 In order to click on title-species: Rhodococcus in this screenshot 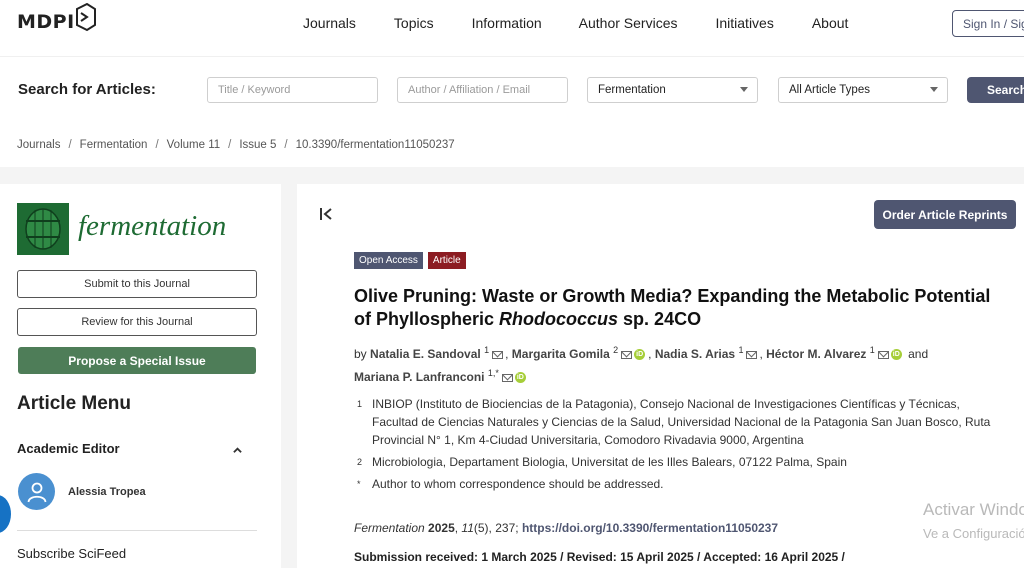, I will do `click(559, 319)`.